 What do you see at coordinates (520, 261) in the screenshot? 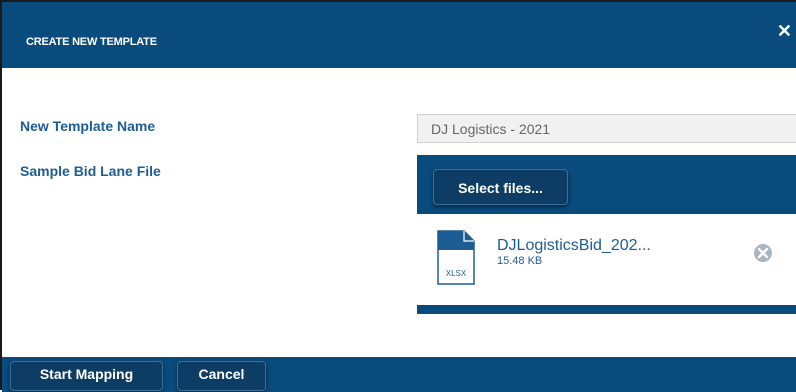
I see `file-size: 15.48 KB` at bounding box center [520, 261].